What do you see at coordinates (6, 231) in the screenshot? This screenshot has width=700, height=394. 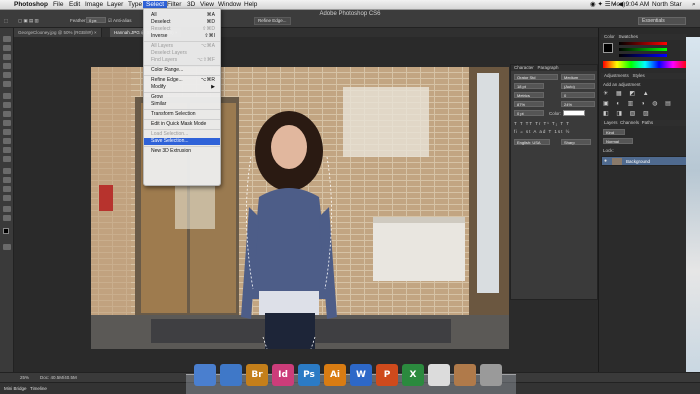 I see `foreground-color-swatch` at bounding box center [6, 231].